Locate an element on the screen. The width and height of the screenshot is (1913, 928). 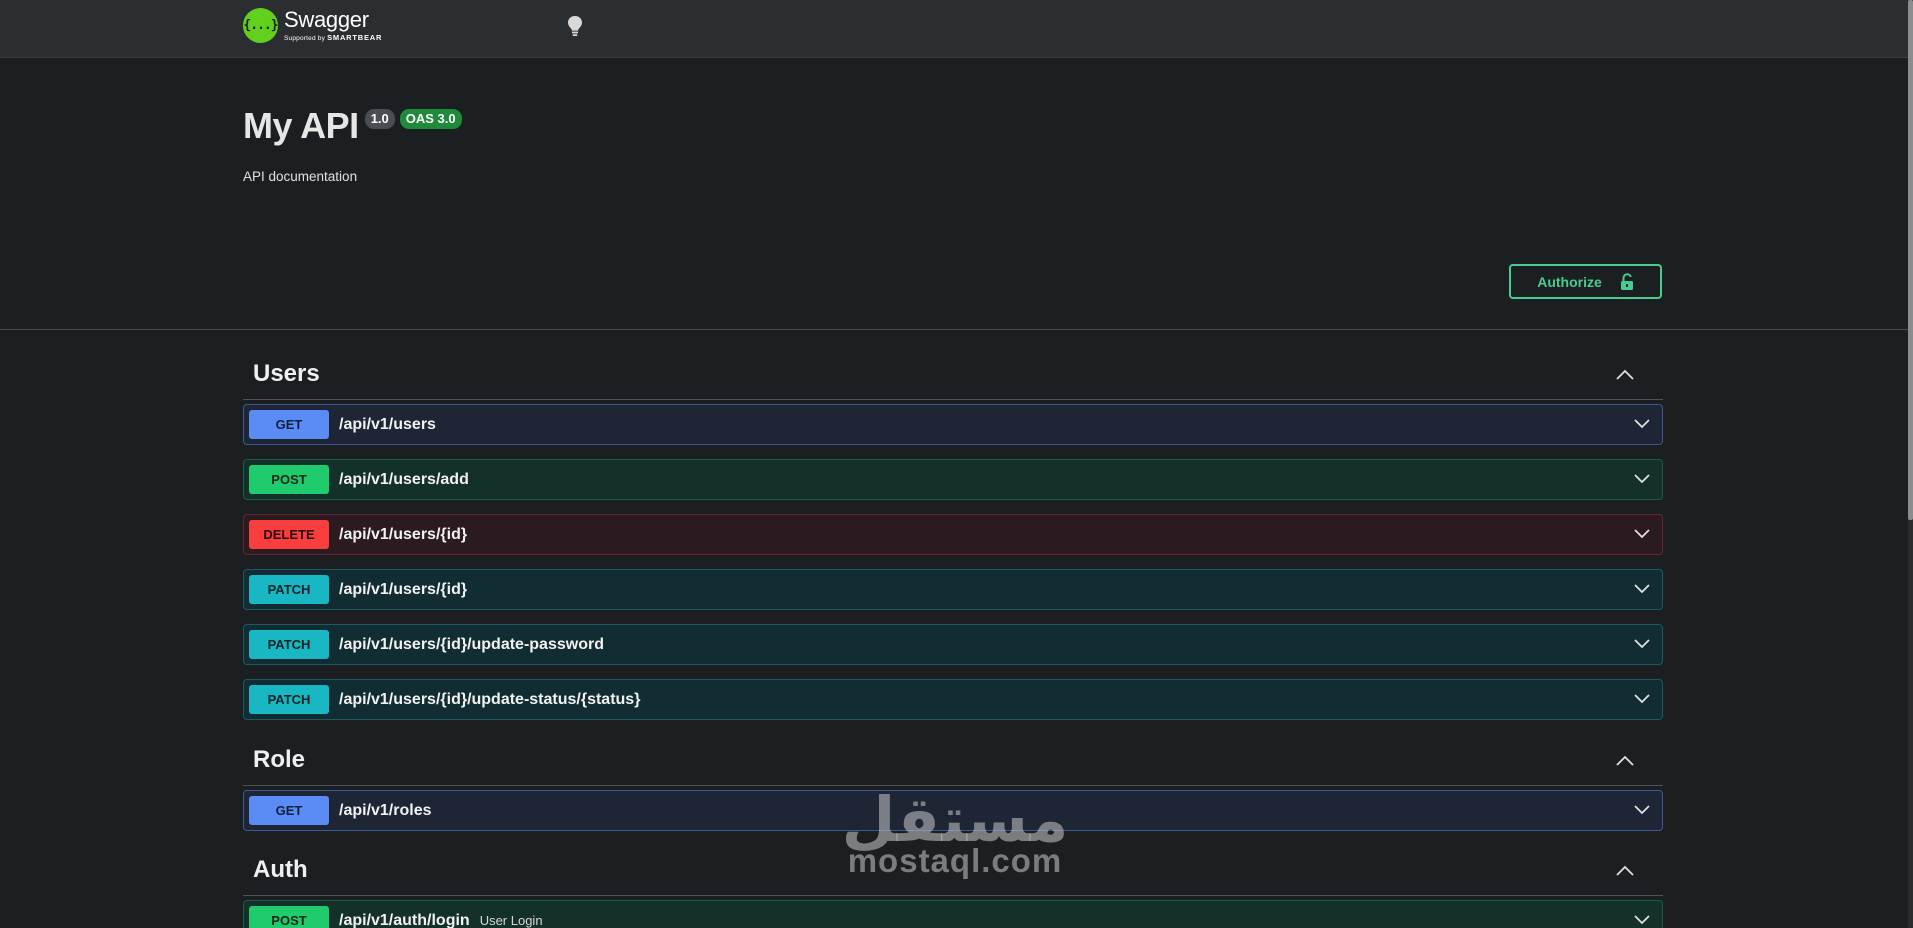
logo-title: Swagger is located at coordinates (326, 19).